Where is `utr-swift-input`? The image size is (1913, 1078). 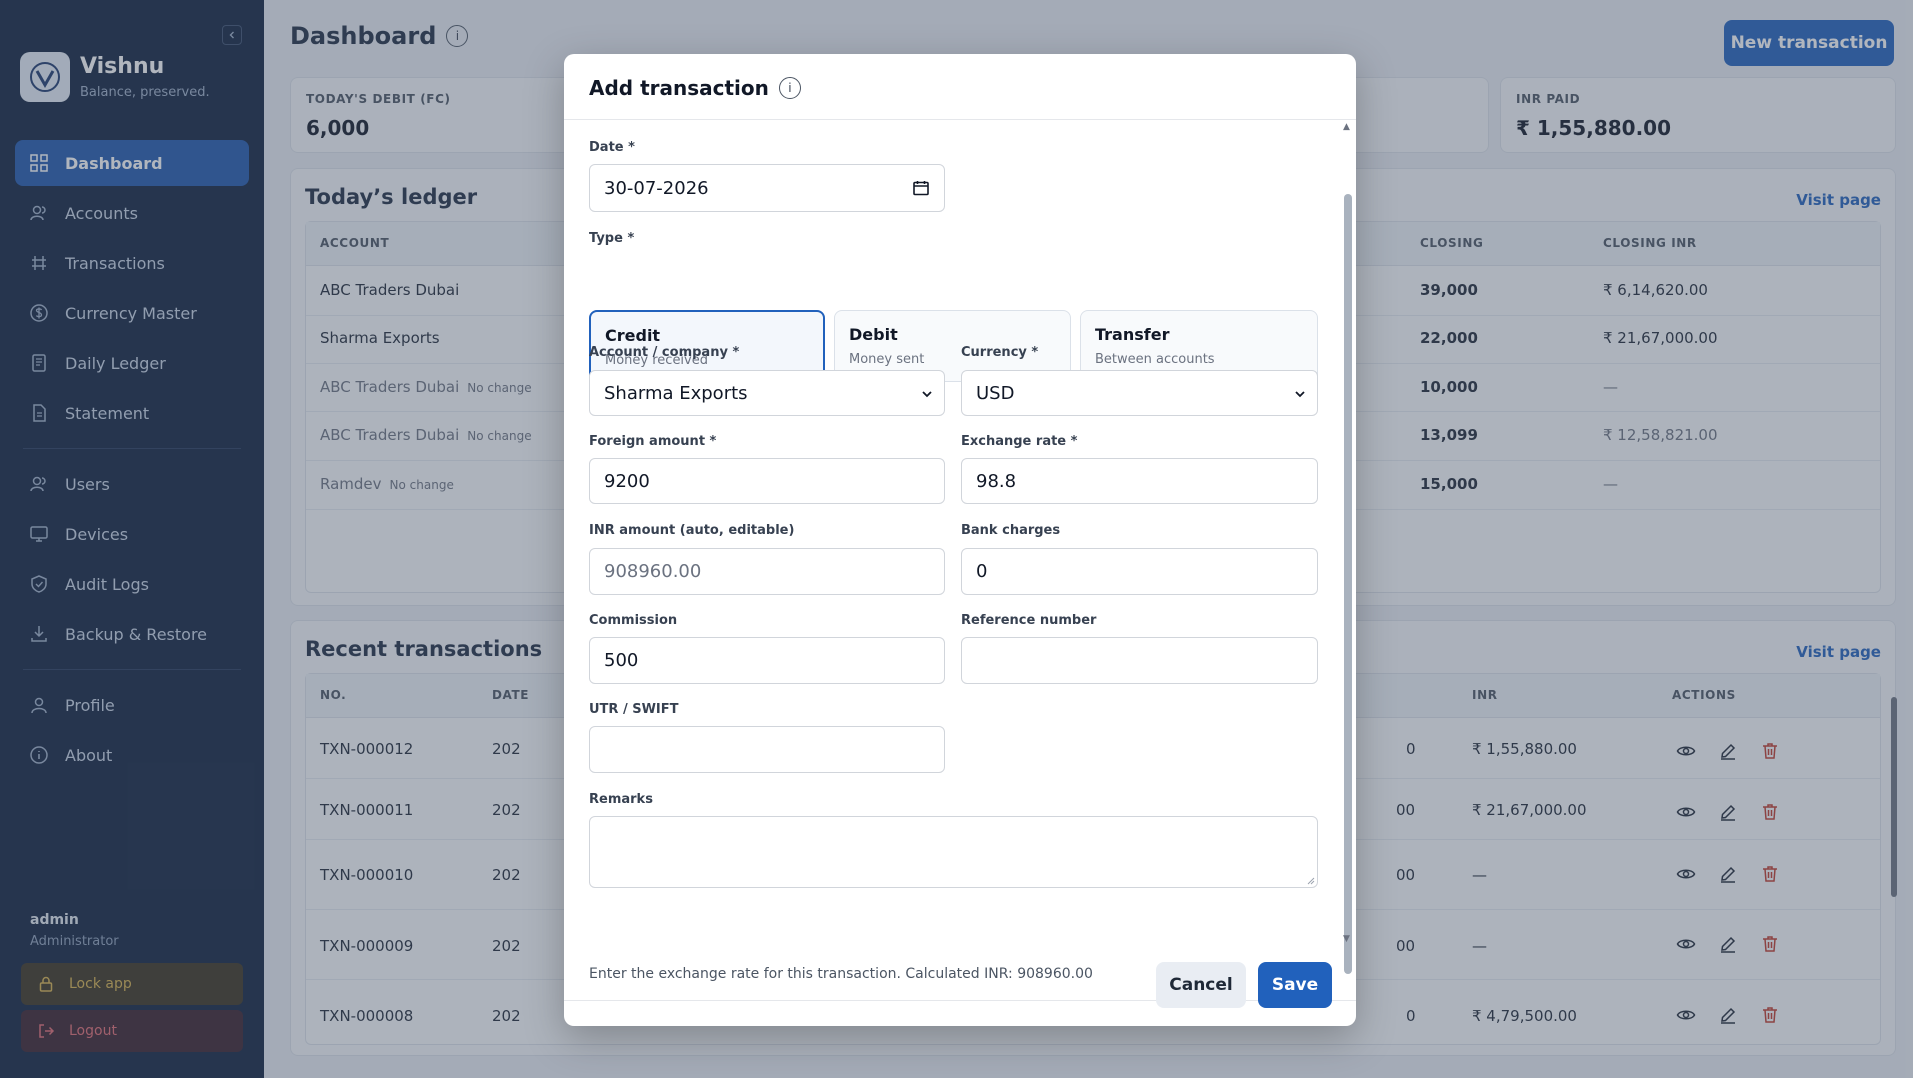
utr-swift-input is located at coordinates (767, 749).